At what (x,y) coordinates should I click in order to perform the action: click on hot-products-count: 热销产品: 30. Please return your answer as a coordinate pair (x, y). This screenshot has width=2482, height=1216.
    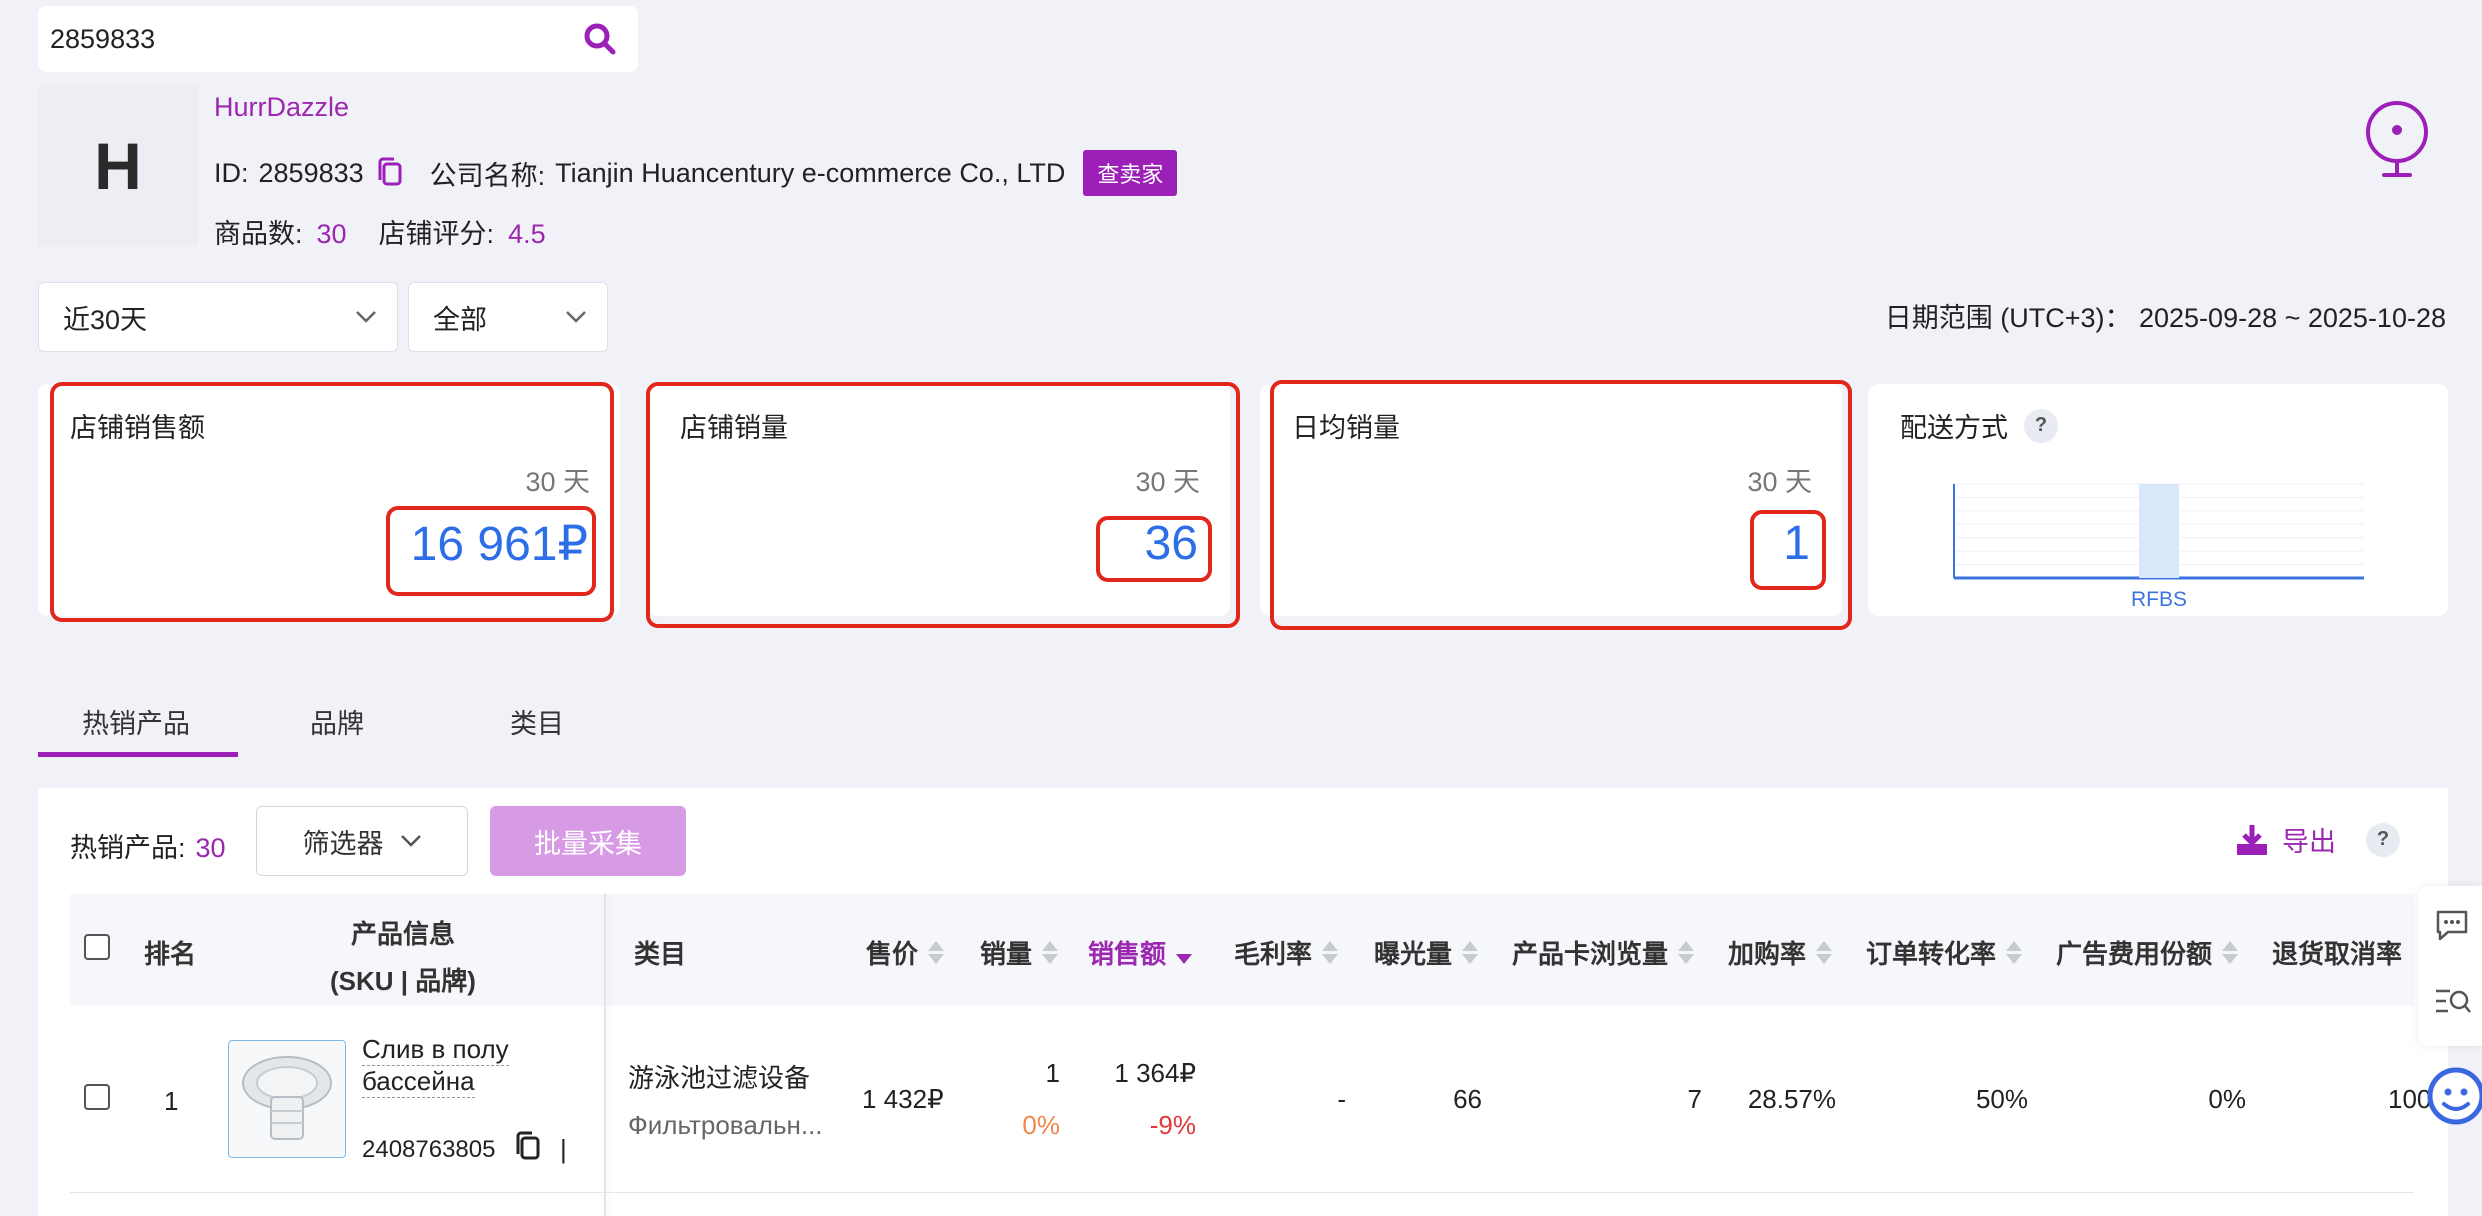
    Looking at the image, I should click on (148, 845).